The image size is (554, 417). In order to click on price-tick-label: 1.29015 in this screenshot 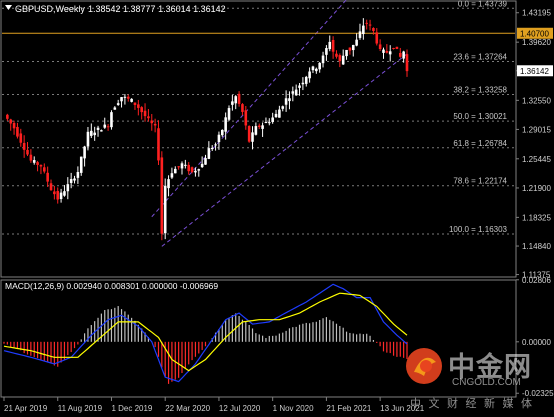, I will do `click(536, 129)`.